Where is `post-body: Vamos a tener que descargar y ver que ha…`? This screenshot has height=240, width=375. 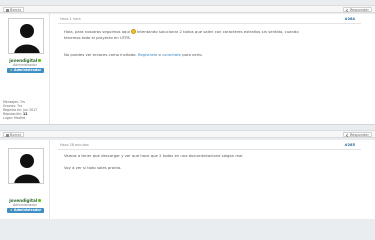
post-body: Vamos a tener que descargar y ver que ha… is located at coordinates (154, 155).